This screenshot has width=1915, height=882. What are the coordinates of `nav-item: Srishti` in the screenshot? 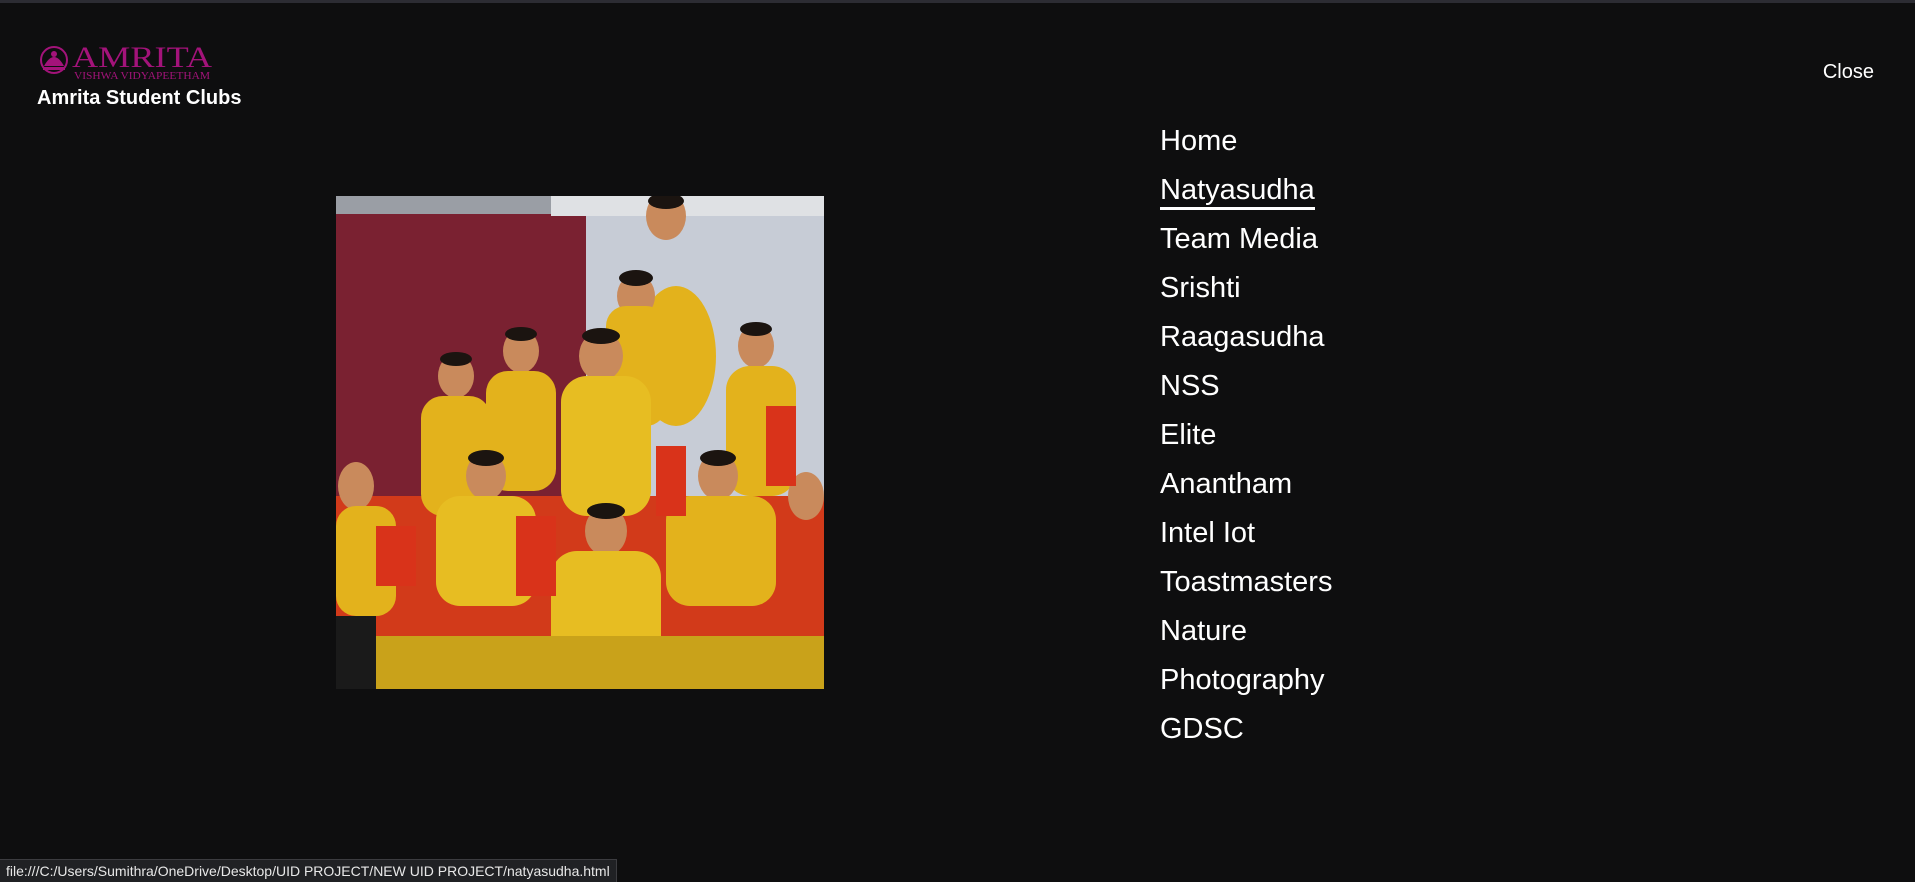 It's located at (1246, 292).